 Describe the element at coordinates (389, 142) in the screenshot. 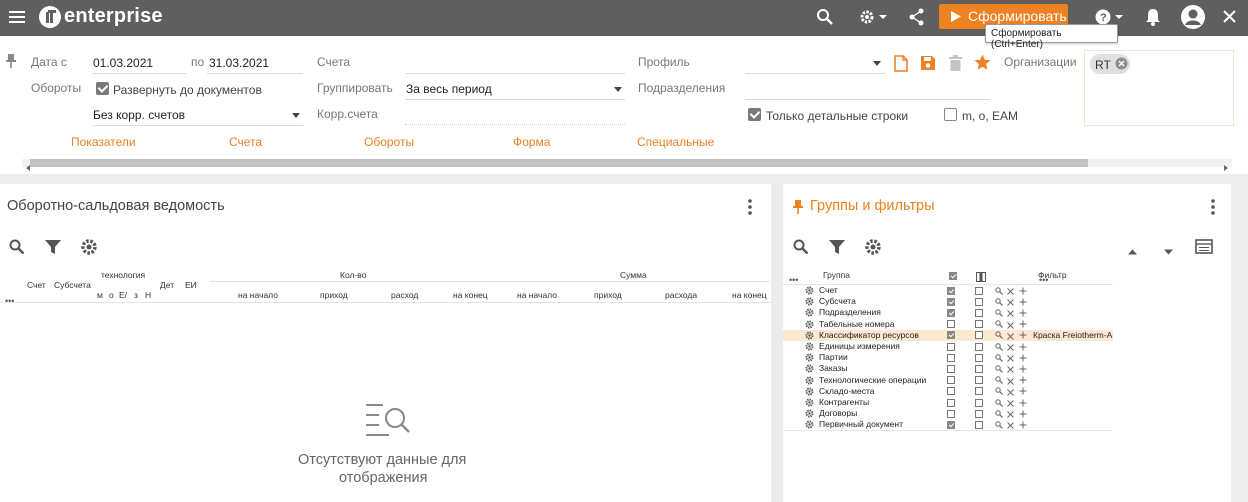

I see `tab-turnovers: Обороты` at that location.